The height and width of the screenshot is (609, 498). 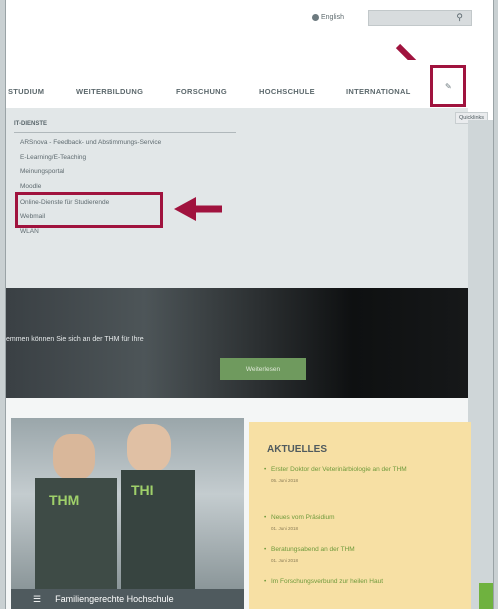 What do you see at coordinates (285, 480) in the screenshot?
I see `news-date: 05. Juni 2018` at bounding box center [285, 480].